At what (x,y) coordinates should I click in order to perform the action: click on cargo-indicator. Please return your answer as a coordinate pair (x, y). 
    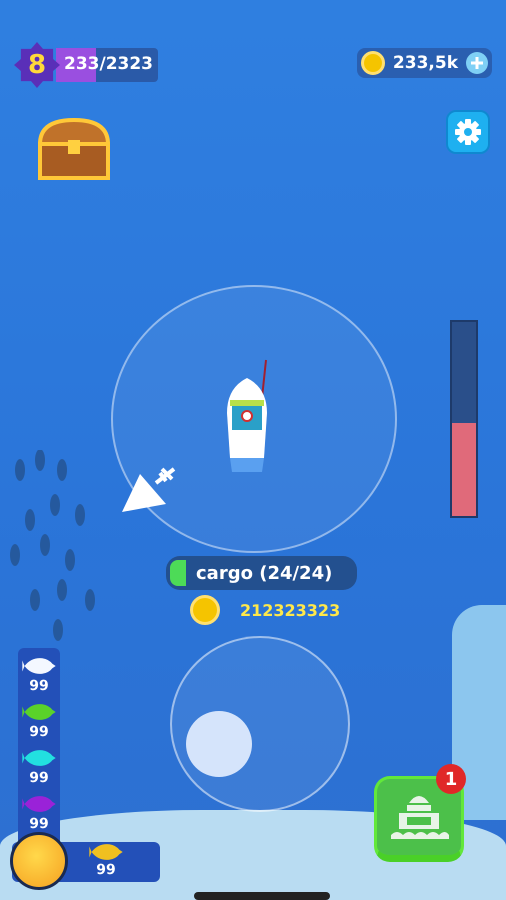
    Looking at the image, I should click on (178, 573).